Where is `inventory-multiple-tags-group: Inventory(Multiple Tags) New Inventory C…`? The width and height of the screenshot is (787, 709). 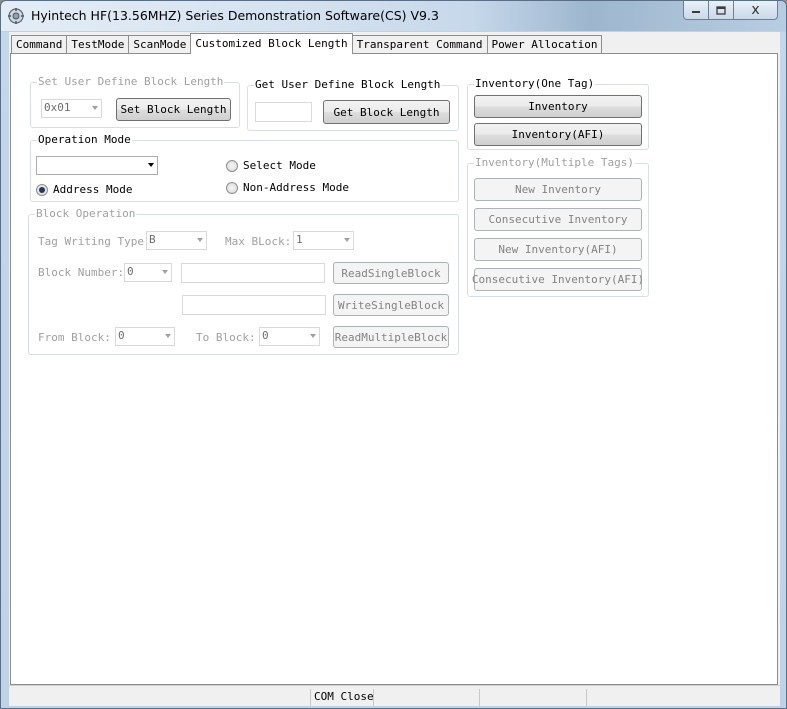 inventory-multiple-tags-group: Inventory(Multiple Tags) New Inventory C… is located at coordinates (558, 227).